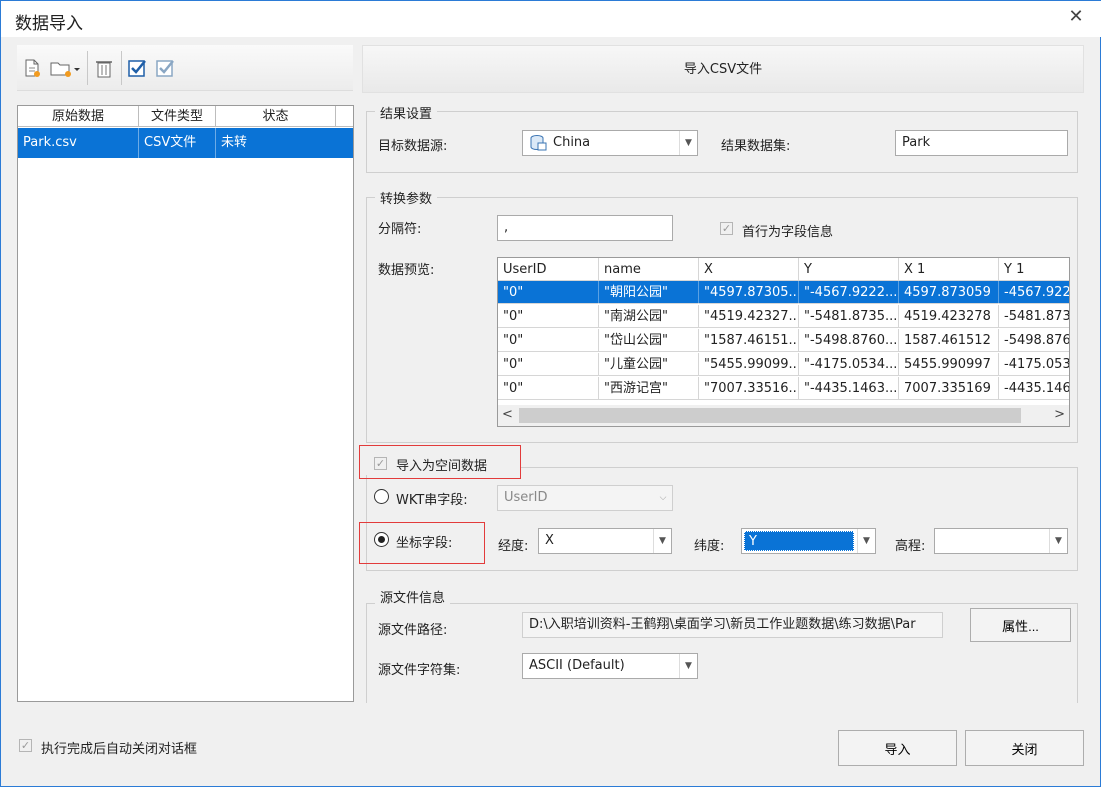 The width and height of the screenshot is (1101, 787). What do you see at coordinates (413, 146) in the screenshot?
I see `target-datasource-label: 目标数据源:` at bounding box center [413, 146].